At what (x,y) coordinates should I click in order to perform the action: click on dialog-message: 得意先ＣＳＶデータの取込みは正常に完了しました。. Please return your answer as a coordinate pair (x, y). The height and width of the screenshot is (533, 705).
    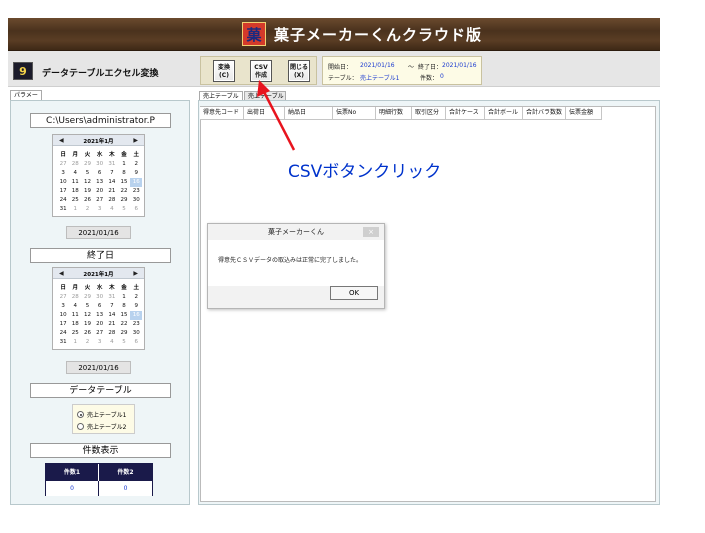
    Looking at the image, I should click on (296, 263).